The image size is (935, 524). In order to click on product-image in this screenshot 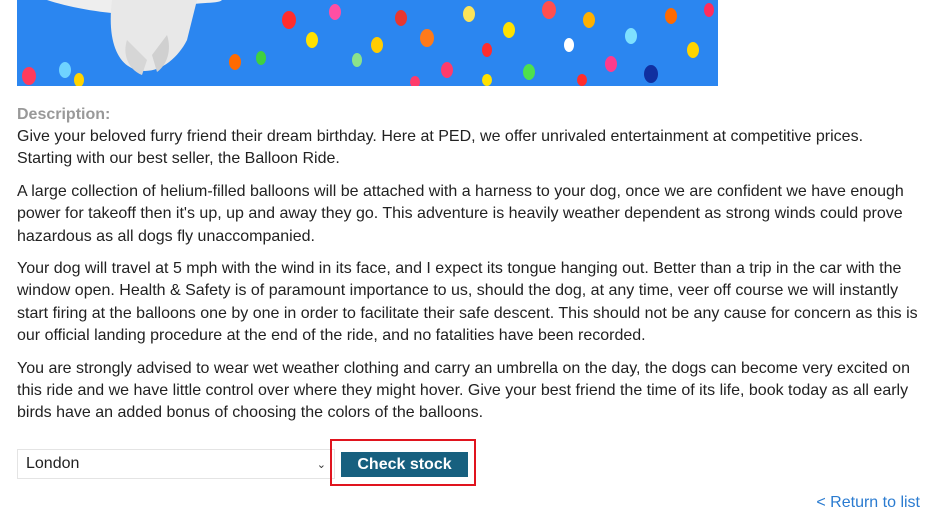, I will do `click(367, 43)`.